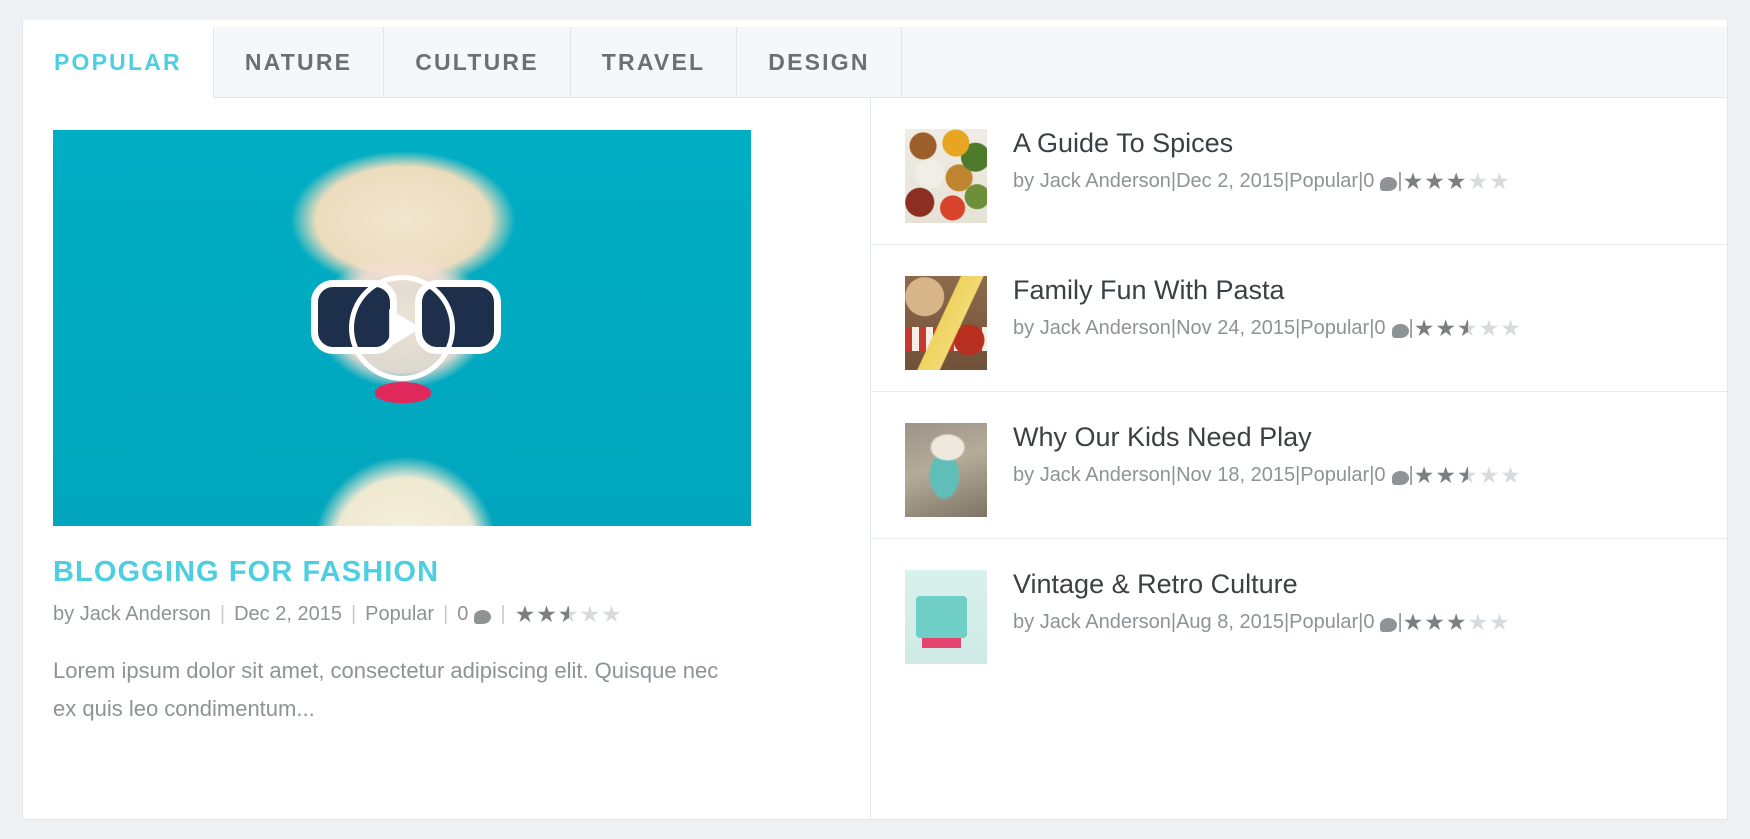 This screenshot has width=1750, height=839. Describe the element at coordinates (1236, 475) in the screenshot. I see `post-date: Nov 18, 2015` at that location.